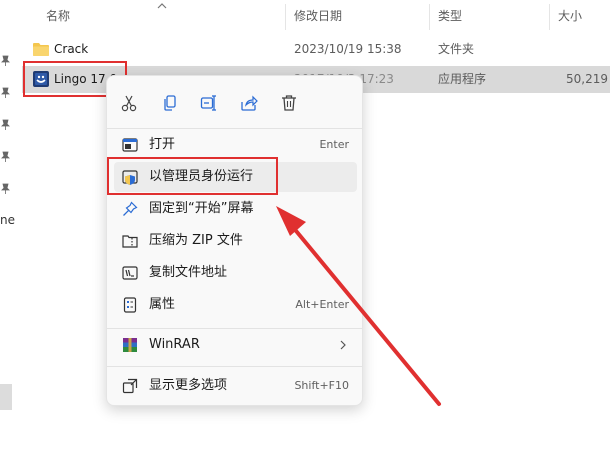  Describe the element at coordinates (130, 273) in the screenshot. I see `path-icon` at that location.